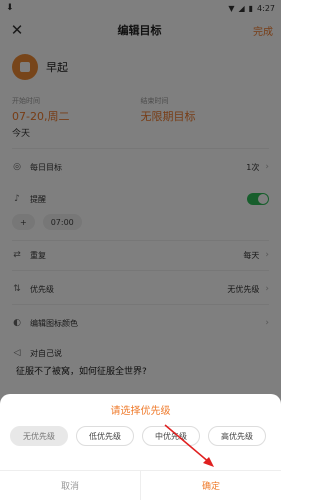  What do you see at coordinates (138, 436) in the screenshot?
I see `priority-options: 无优先级 低优先级 中优先级 高优先级` at bounding box center [138, 436].